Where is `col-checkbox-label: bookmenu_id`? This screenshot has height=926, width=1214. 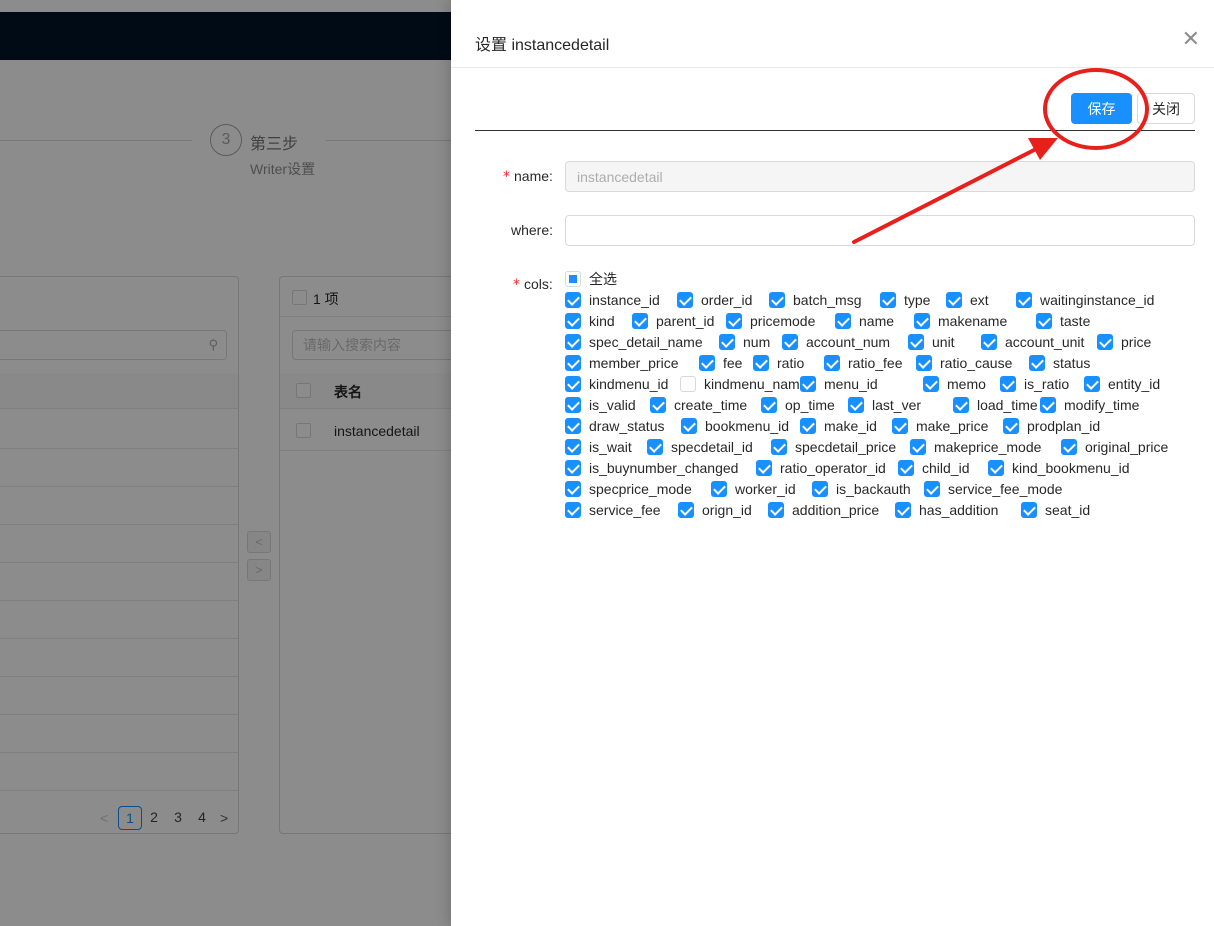 col-checkbox-label: bookmenu_id is located at coordinates (747, 426).